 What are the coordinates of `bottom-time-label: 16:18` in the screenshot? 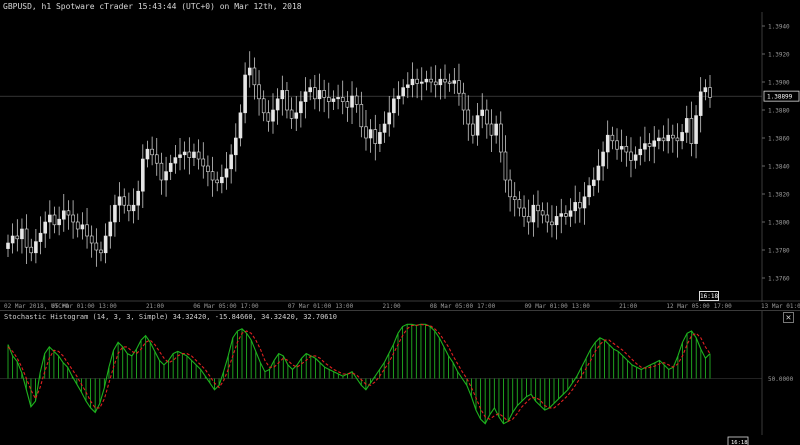 It's located at (739, 442).